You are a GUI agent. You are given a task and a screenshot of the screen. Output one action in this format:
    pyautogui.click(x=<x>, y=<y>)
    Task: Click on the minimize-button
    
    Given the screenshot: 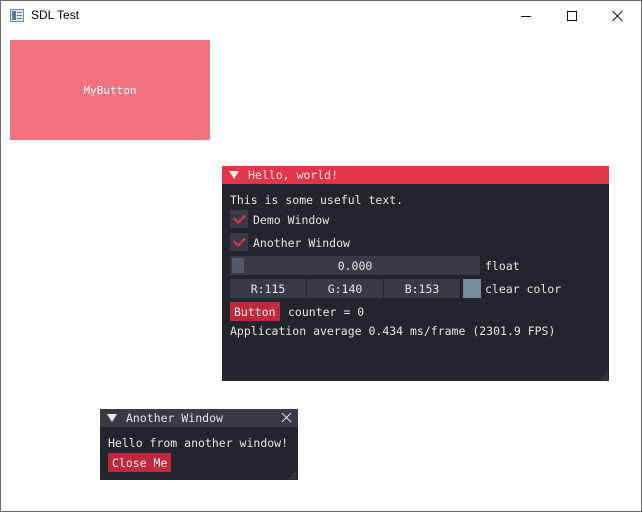 What is the action you would take?
    pyautogui.click(x=526, y=16)
    